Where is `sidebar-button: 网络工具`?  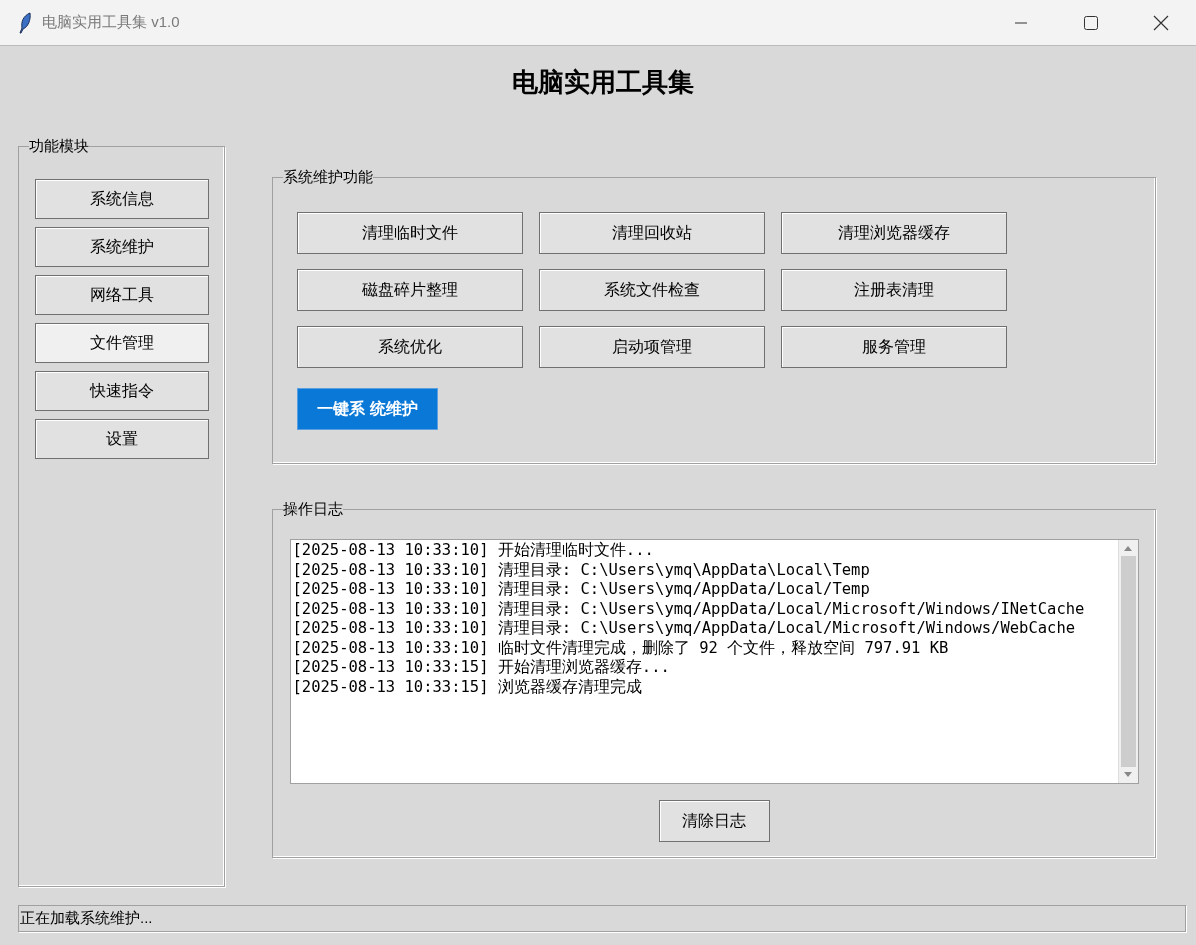
sidebar-button: 网络工具 is located at coordinates (121, 295).